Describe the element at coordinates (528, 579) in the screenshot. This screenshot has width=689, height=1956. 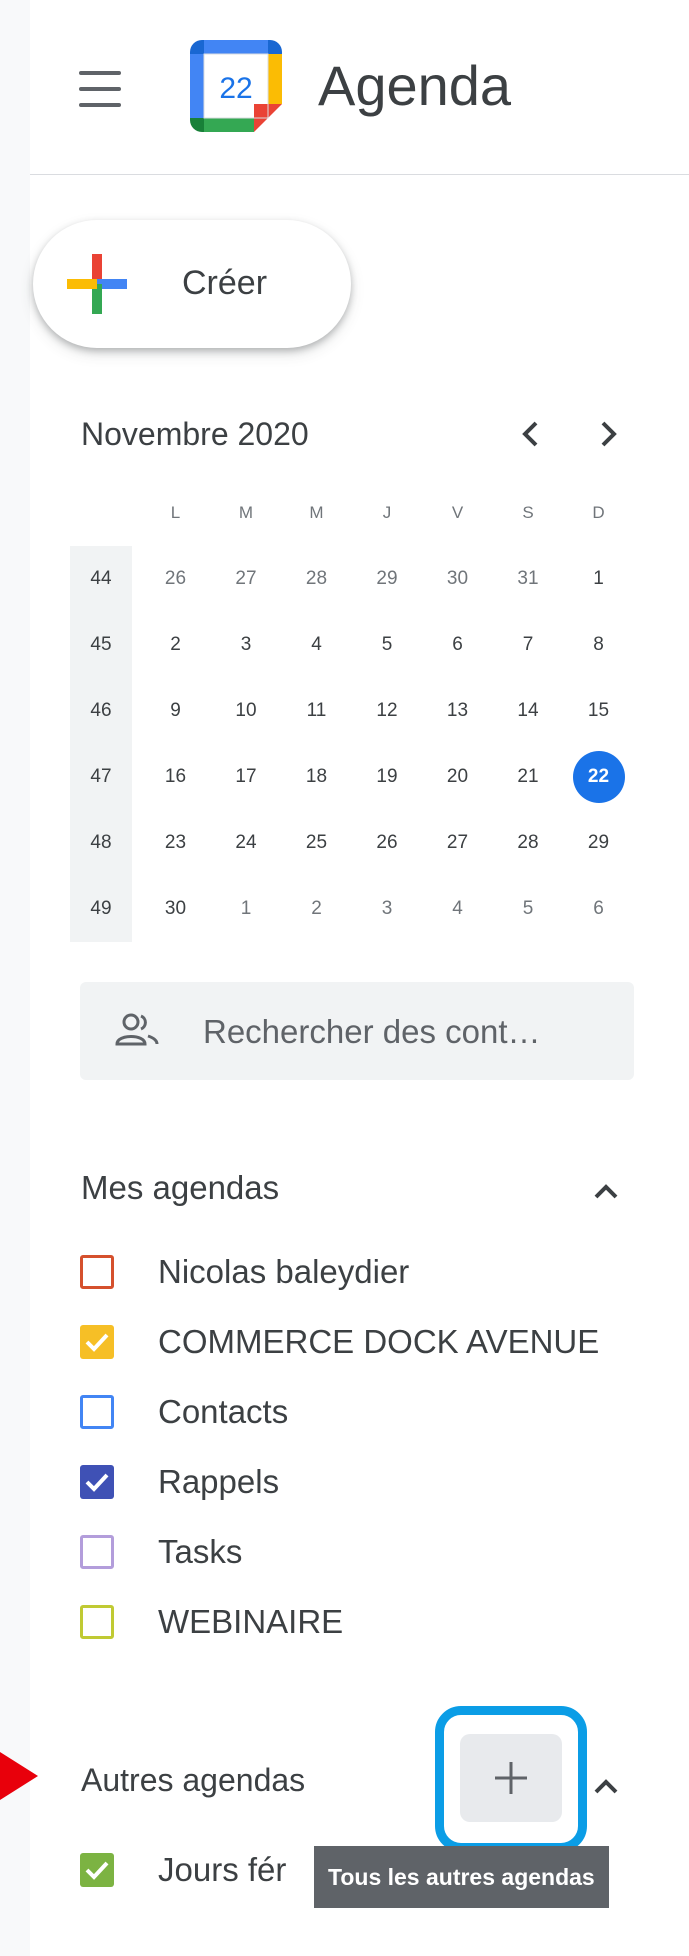
I see `calendar-day: 31` at that location.